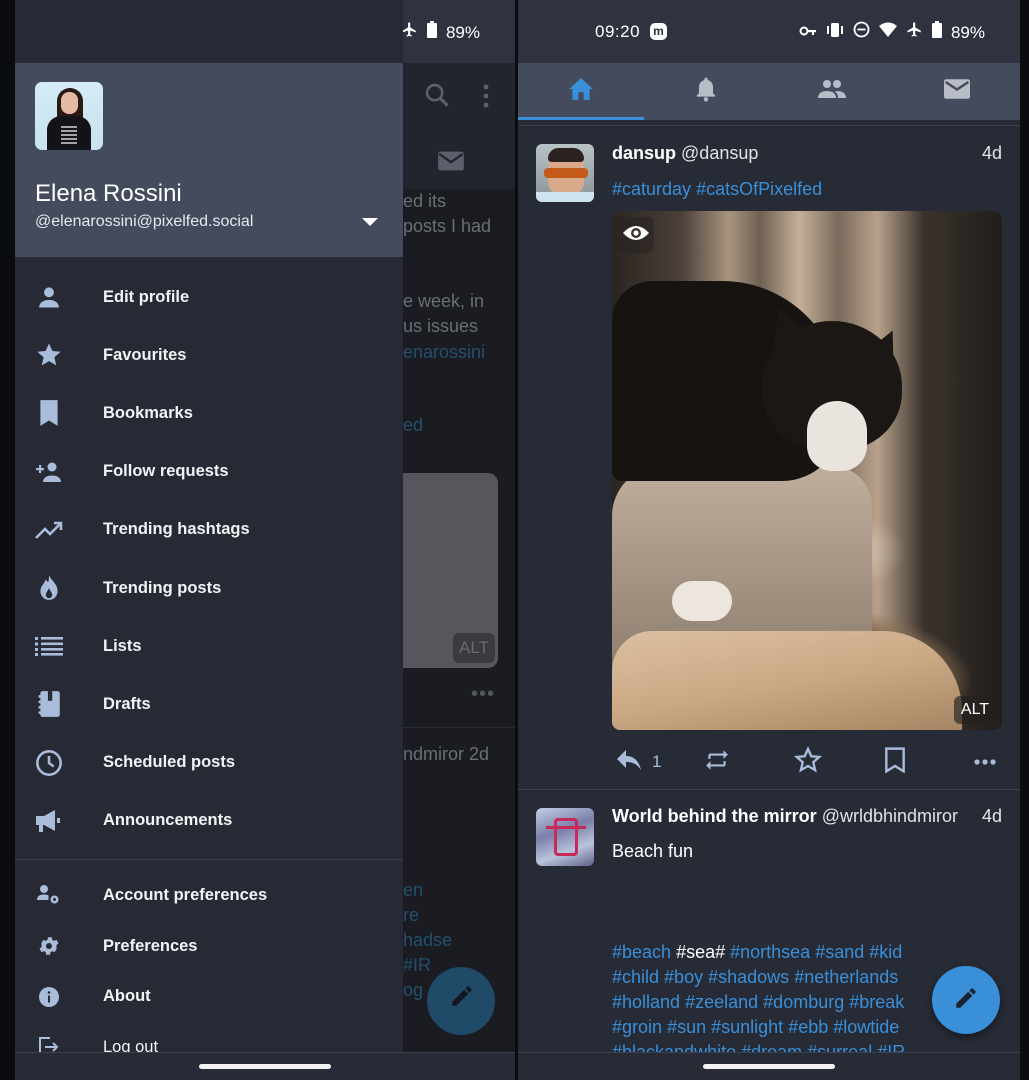 Image resolution: width=1029 pixels, height=1080 pixels. I want to click on post-author-name: World behind the mirror, so click(714, 816).